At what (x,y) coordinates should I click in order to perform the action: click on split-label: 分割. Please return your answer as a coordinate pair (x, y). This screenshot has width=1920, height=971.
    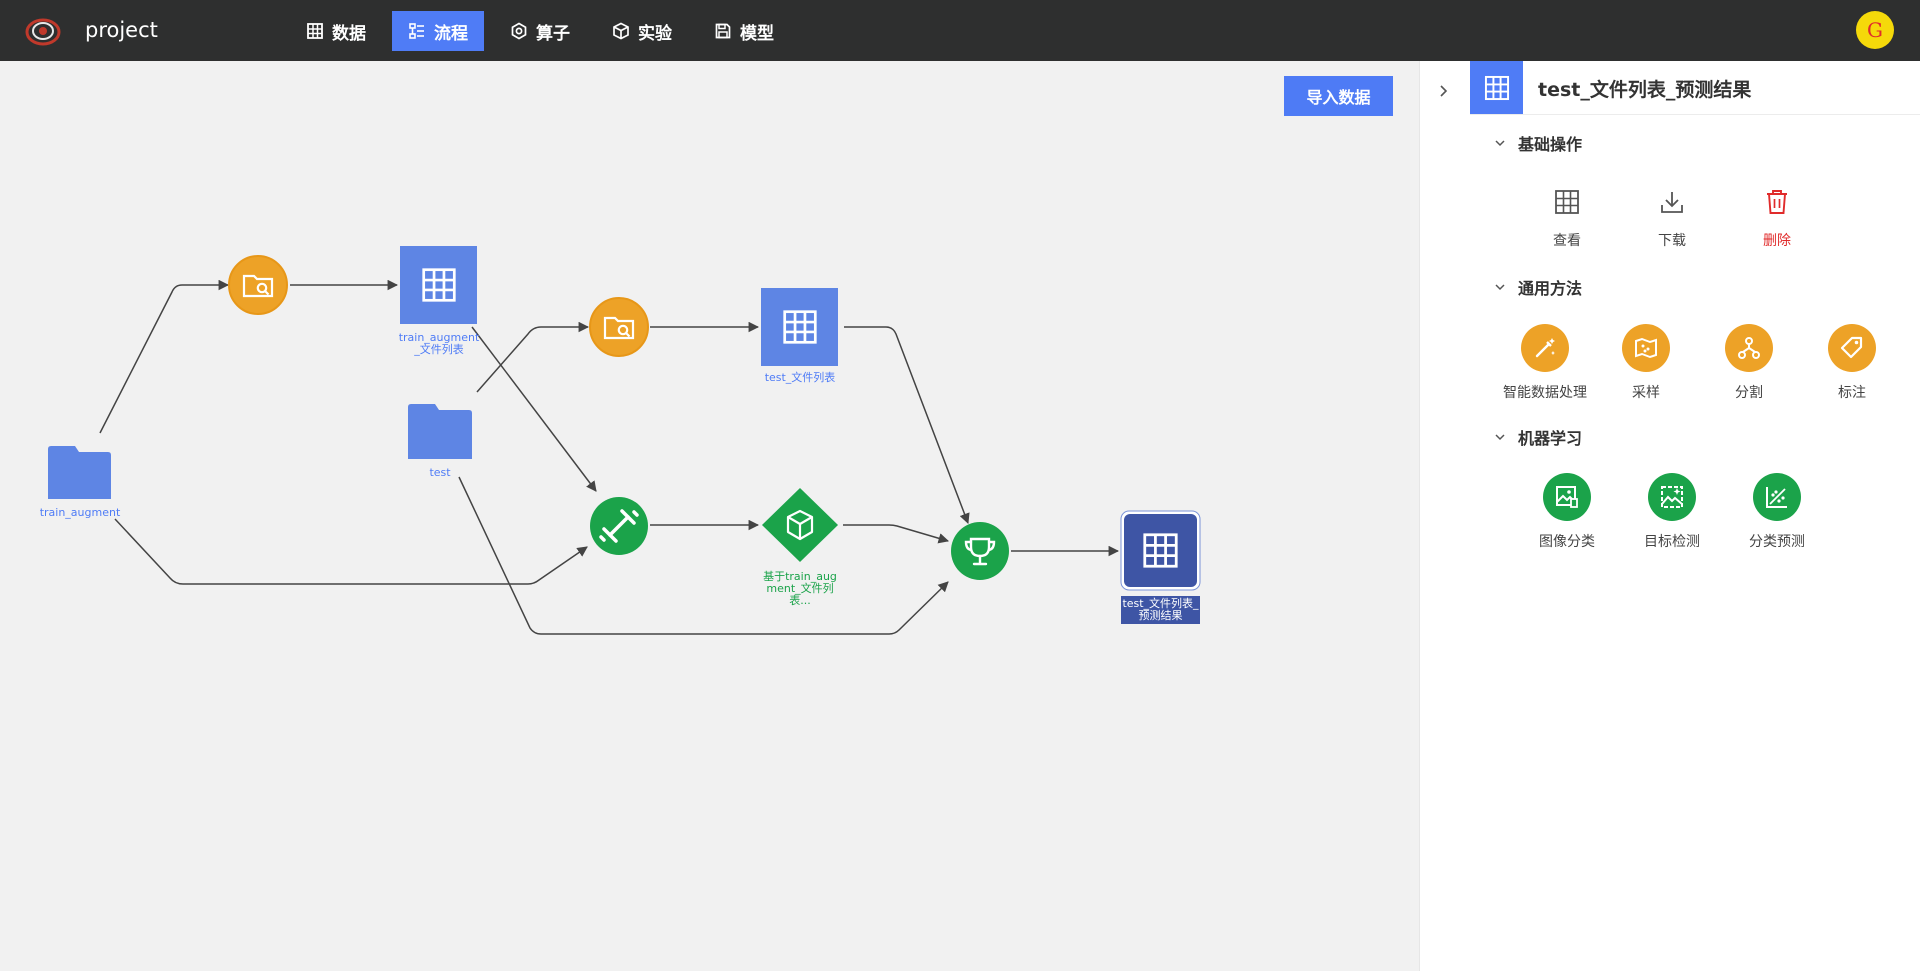
    Looking at the image, I should click on (1749, 393).